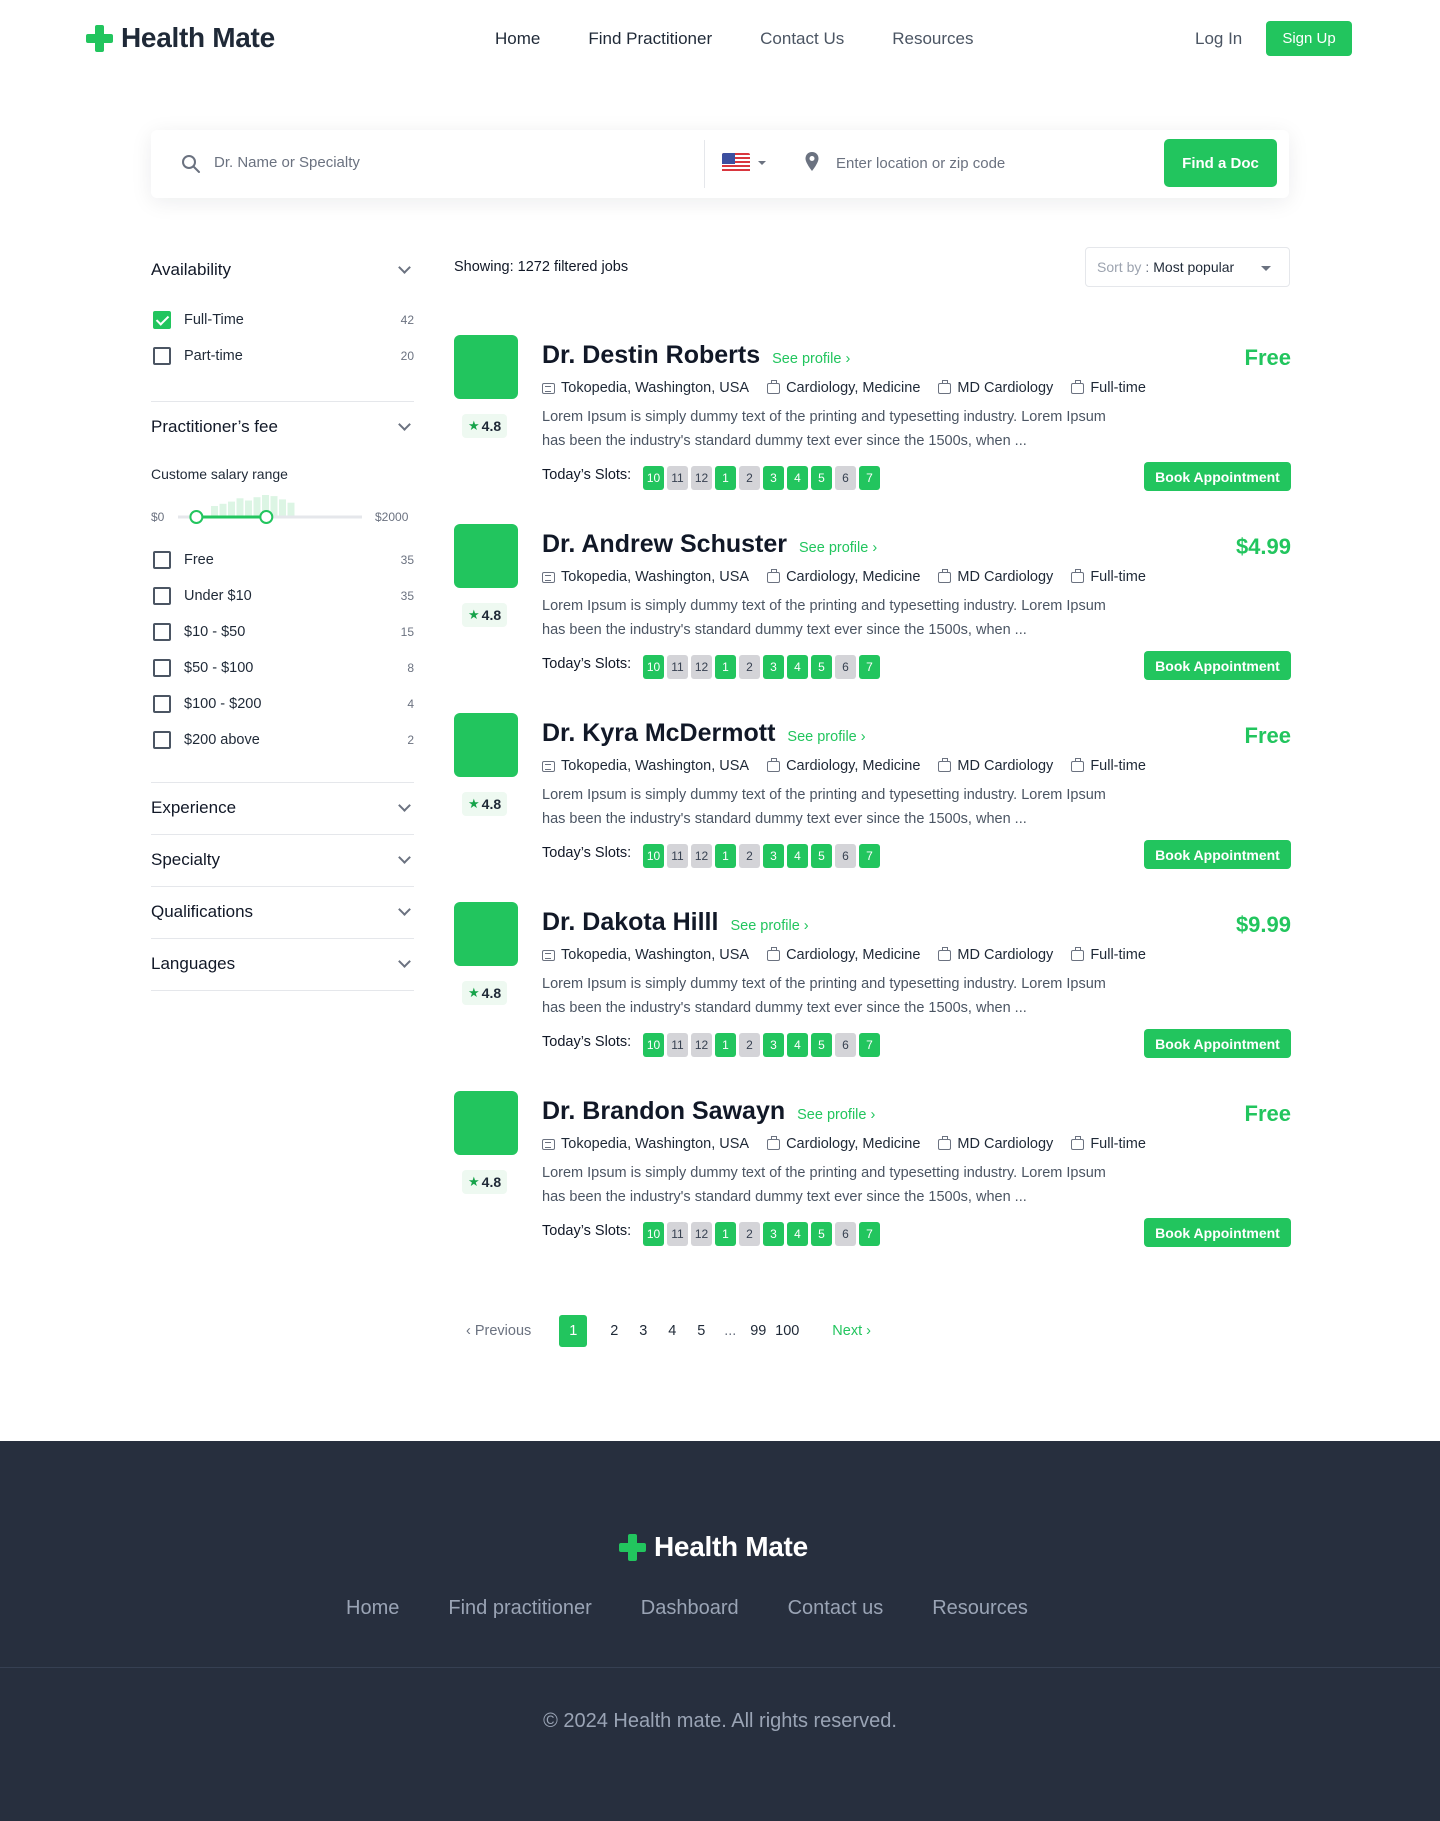 This screenshot has width=1440, height=1821. I want to click on fee-option: $10 - $50 15, so click(283, 632).